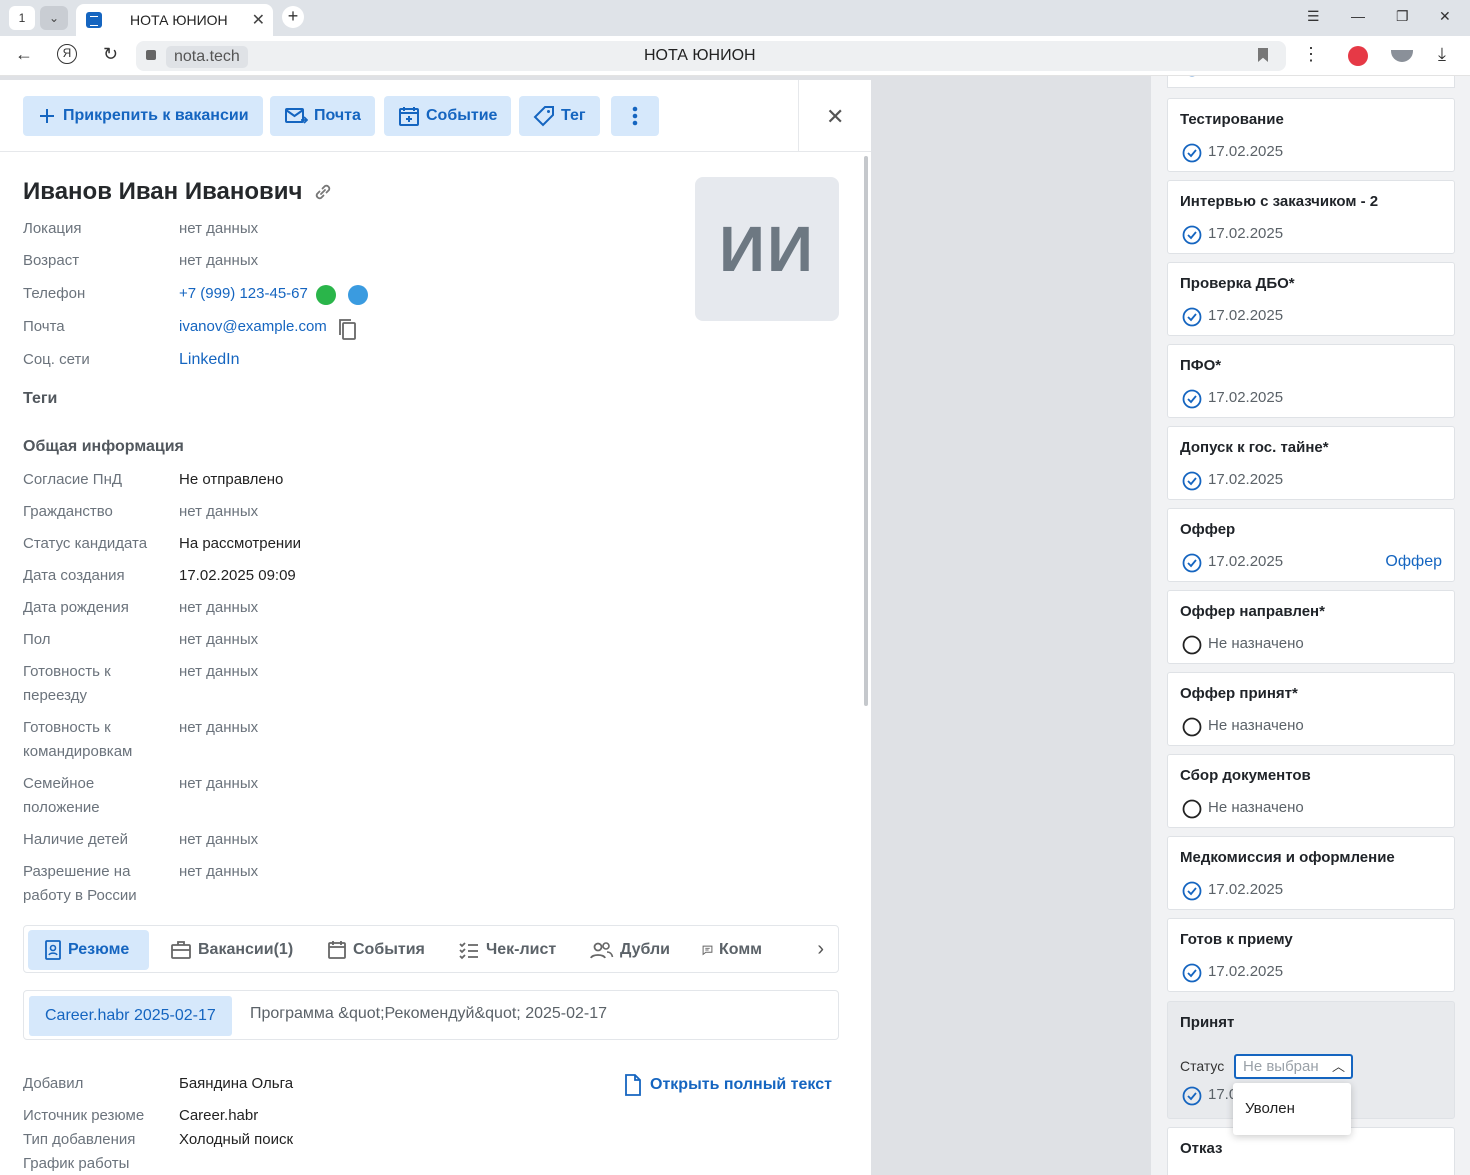 The image size is (1470, 1175). Describe the element at coordinates (293, 17) in the screenshot. I see `new-tab-button: +` at that location.